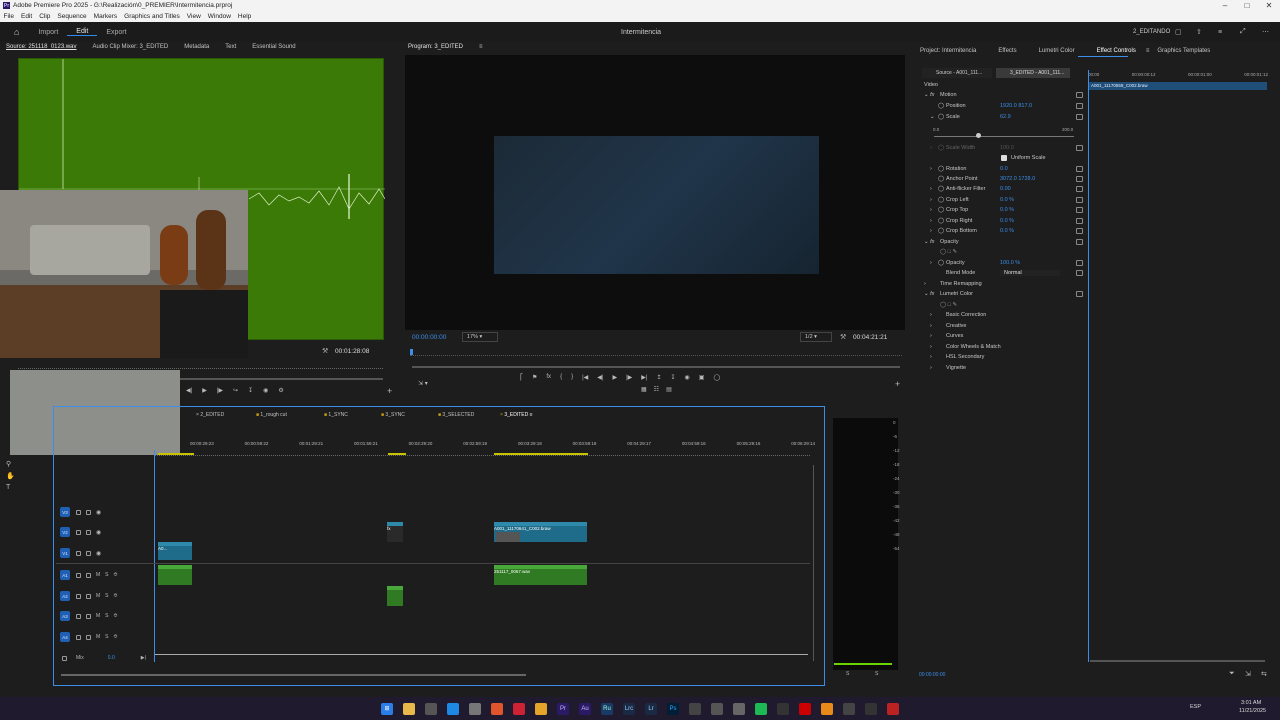 The width and height of the screenshot is (1280, 720). I want to click on play-icon: ▶, so click(204, 390).